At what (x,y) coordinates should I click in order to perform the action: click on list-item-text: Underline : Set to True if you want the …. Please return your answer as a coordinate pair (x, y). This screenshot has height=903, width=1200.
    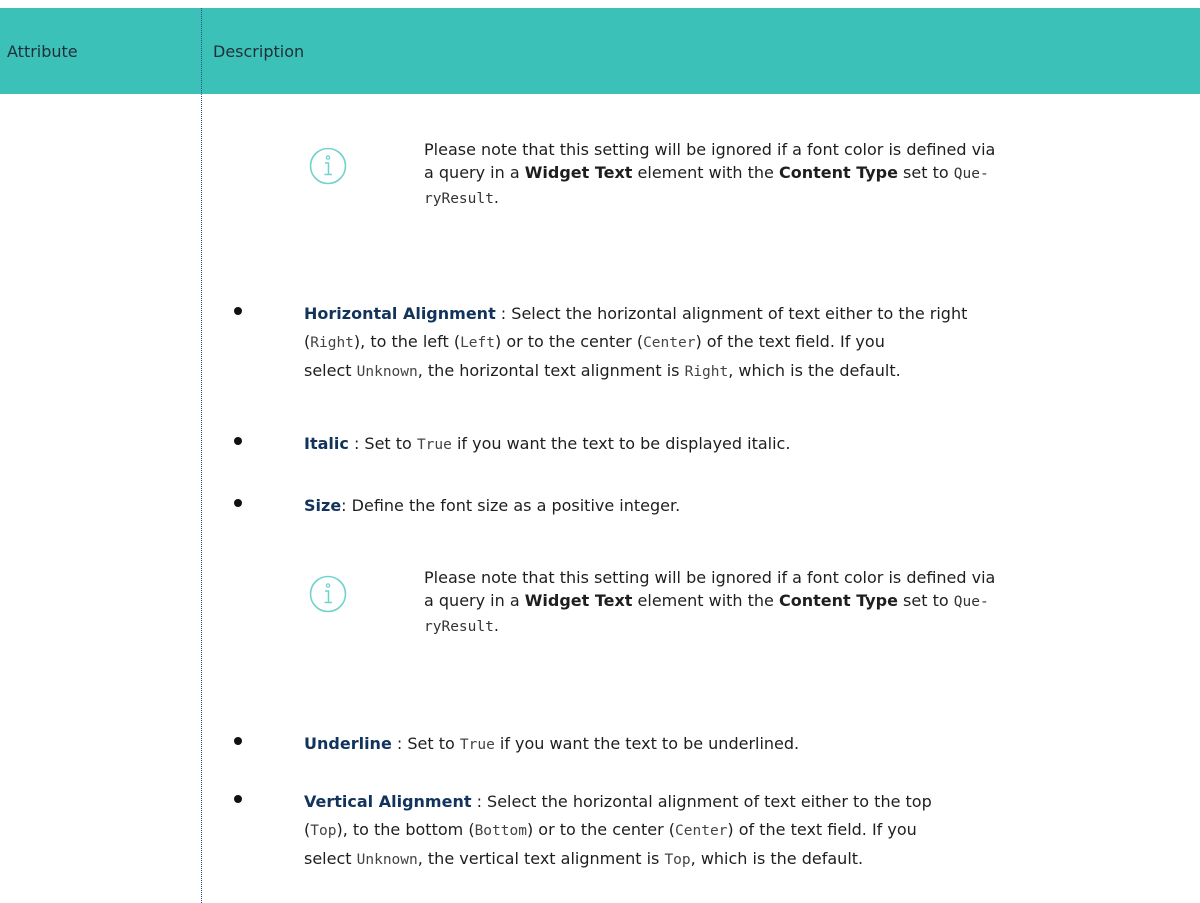
    Looking at the image, I should click on (552, 743).